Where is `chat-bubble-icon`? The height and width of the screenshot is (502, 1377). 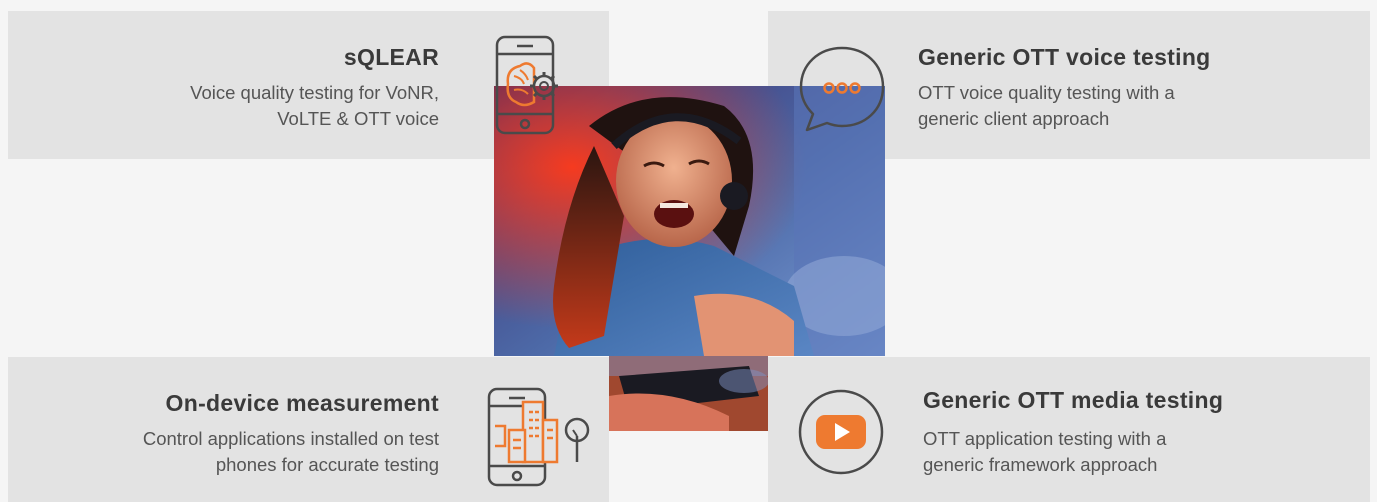 chat-bubble-icon is located at coordinates (842, 91).